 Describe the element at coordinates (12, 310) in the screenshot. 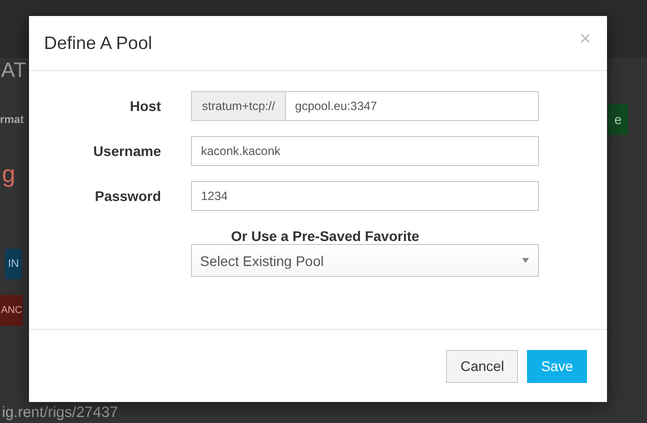

I see `cancel-button: ANC` at that location.